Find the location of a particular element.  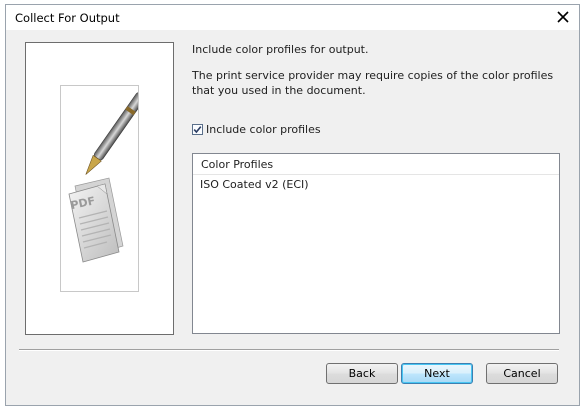

button-separator is located at coordinates (289, 350).